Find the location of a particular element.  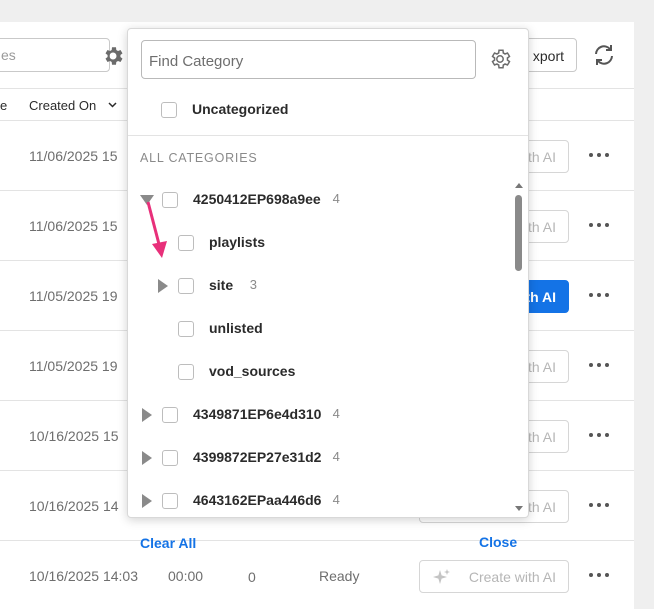

clear-all-button: Clear All is located at coordinates (168, 543).